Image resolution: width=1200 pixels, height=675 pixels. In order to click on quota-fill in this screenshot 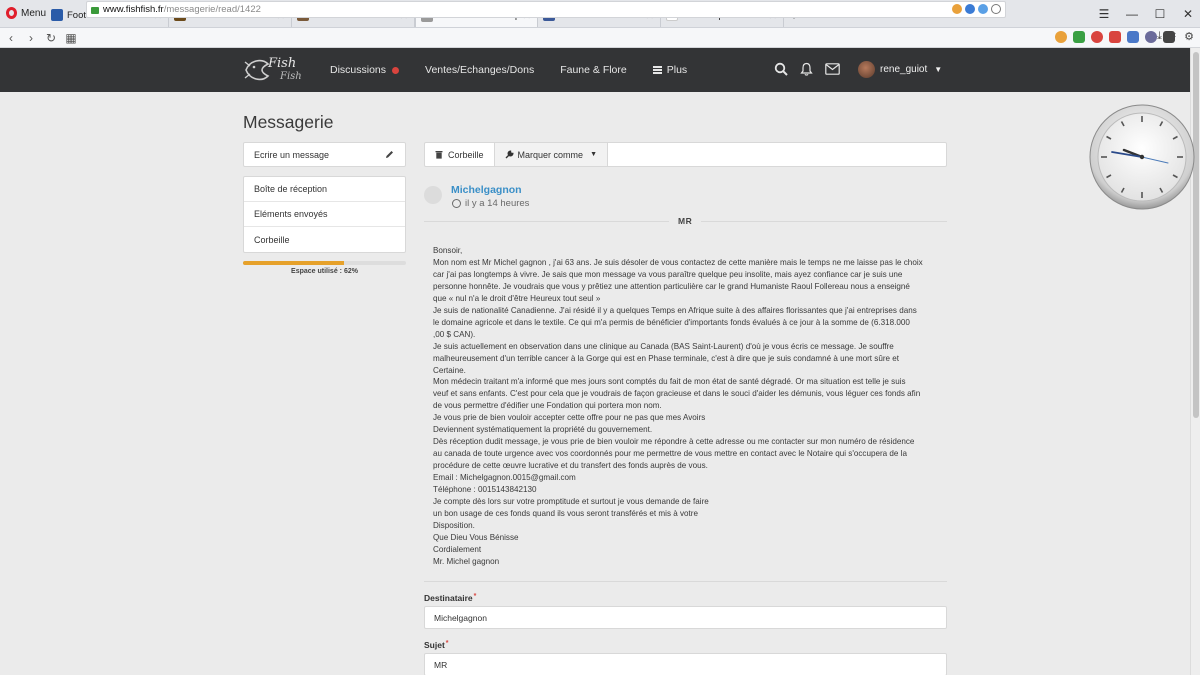, I will do `click(294, 263)`.